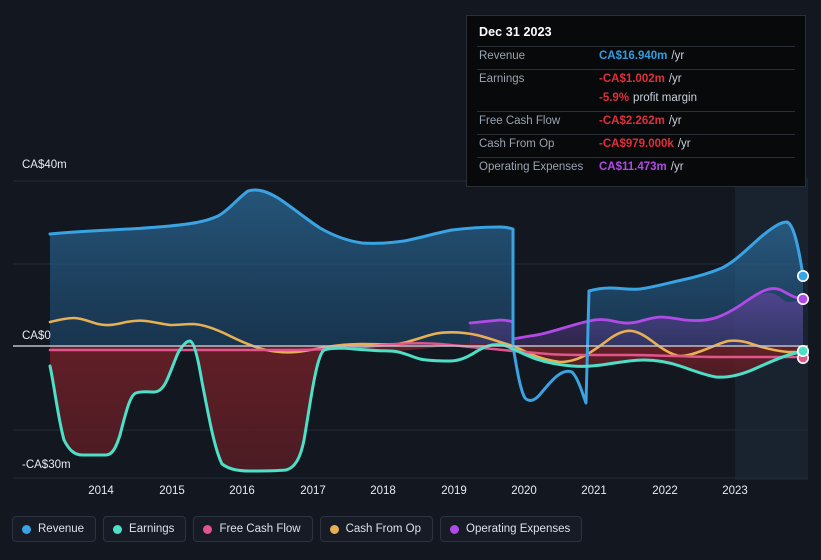 This screenshot has height=560, width=821. I want to click on x-tick-2020: 2020, so click(524, 491).